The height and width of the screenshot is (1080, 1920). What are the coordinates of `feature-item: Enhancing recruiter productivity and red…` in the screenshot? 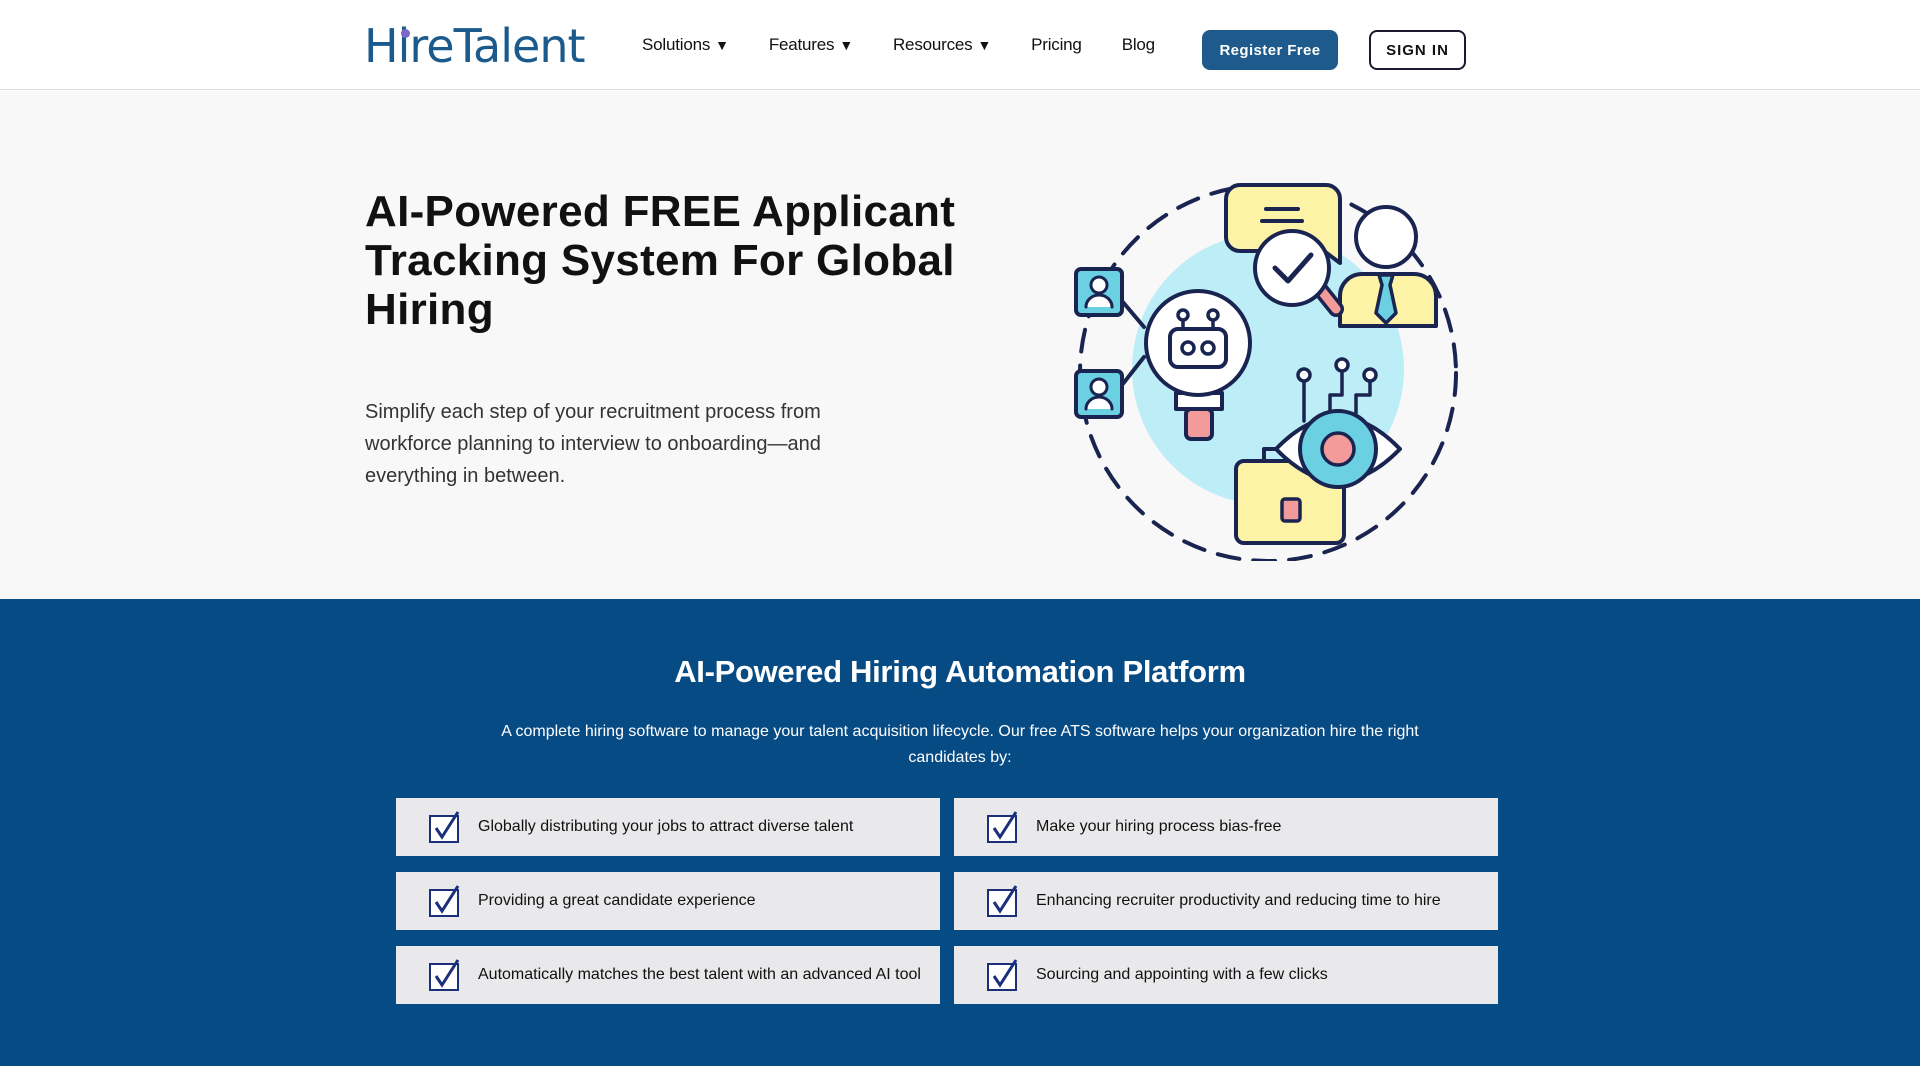 It's located at (1226, 901).